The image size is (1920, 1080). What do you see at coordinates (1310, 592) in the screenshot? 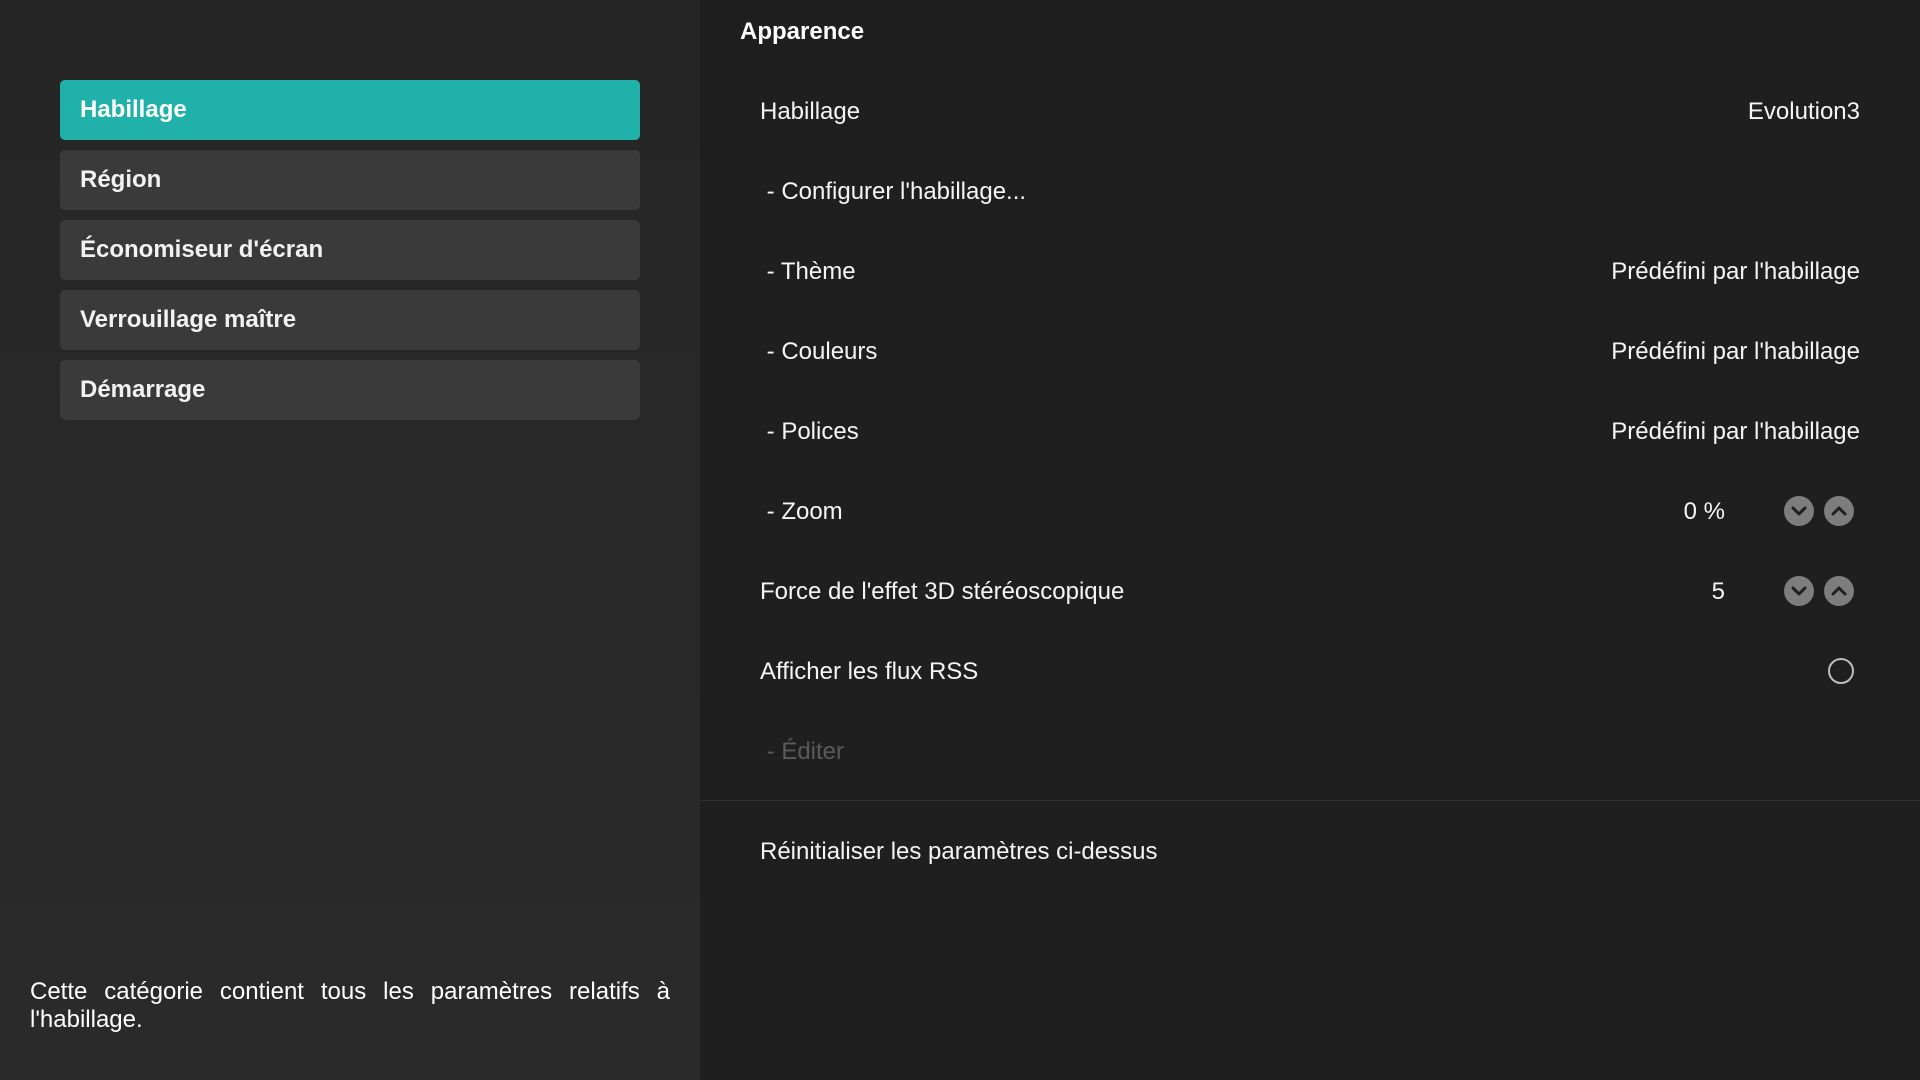
I see `setting-stereo-strength: Force de l'effet 3D stéréoscopique 5` at bounding box center [1310, 592].